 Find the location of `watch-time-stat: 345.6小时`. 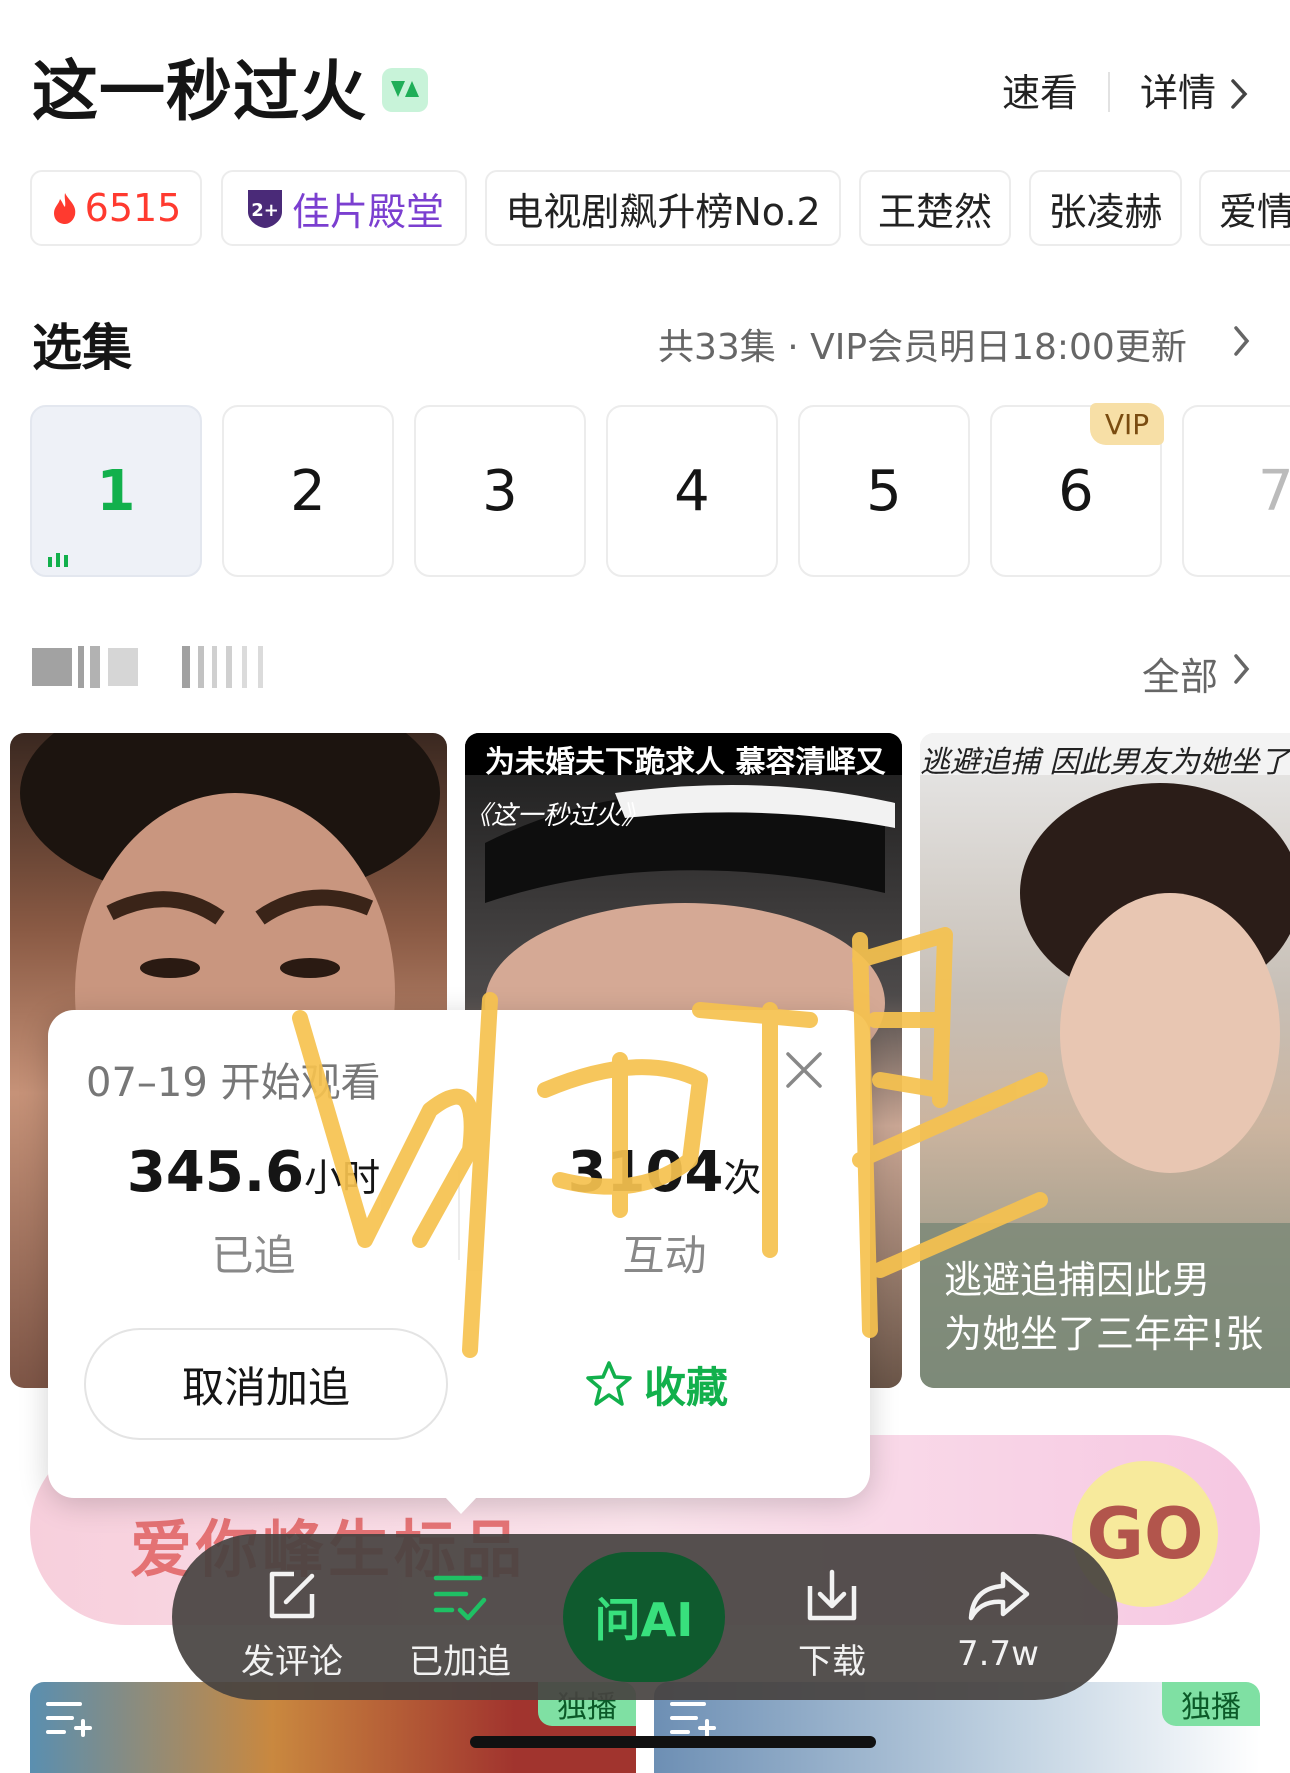

watch-time-stat: 345.6小时 is located at coordinates (253, 1172).